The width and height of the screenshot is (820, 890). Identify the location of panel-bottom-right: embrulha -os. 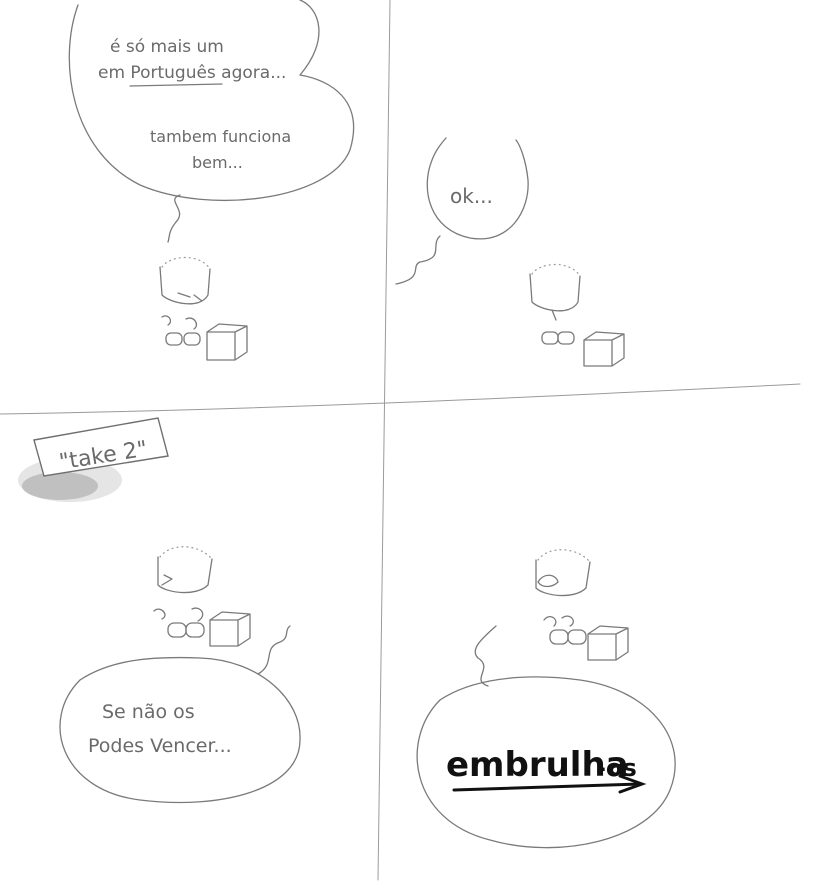
(546, 699).